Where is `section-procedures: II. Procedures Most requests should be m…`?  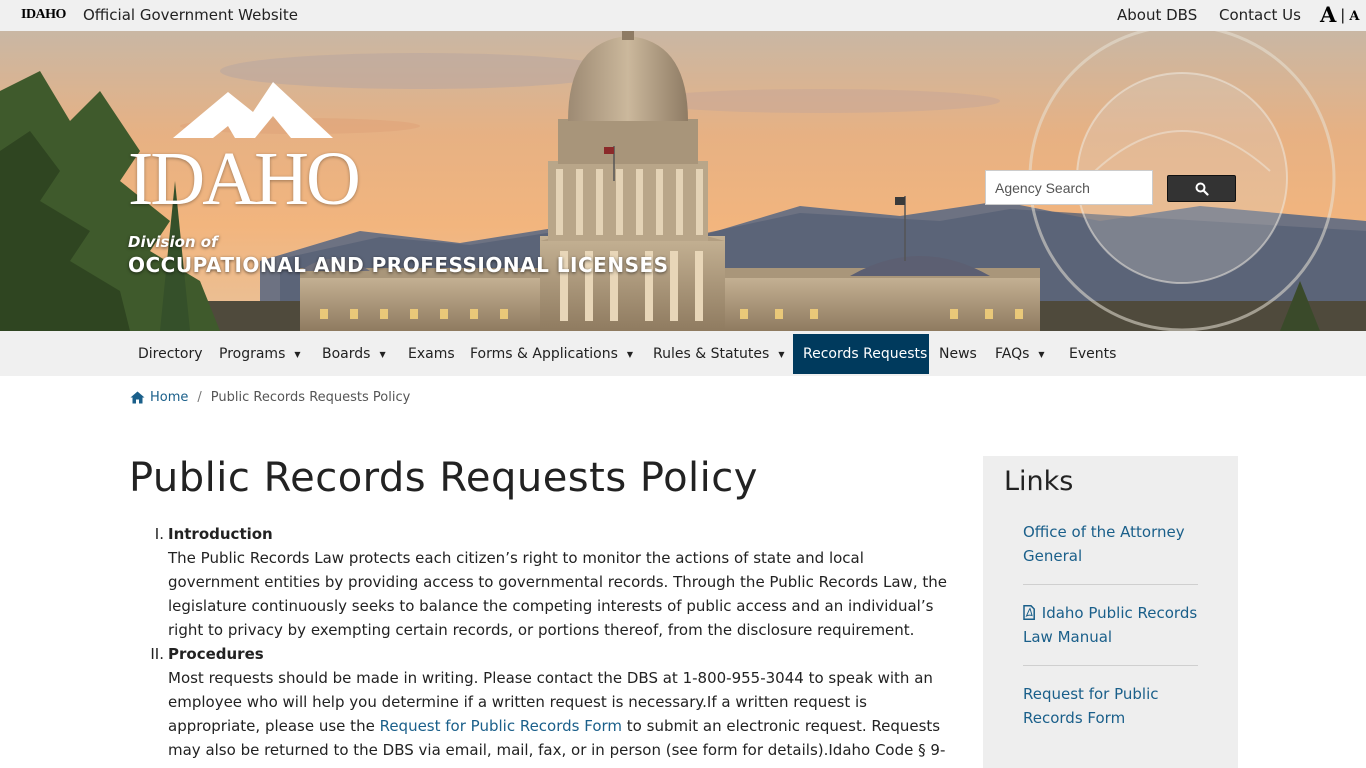 section-procedures: II. Procedures Most requests should be m… is located at coordinates (545, 702).